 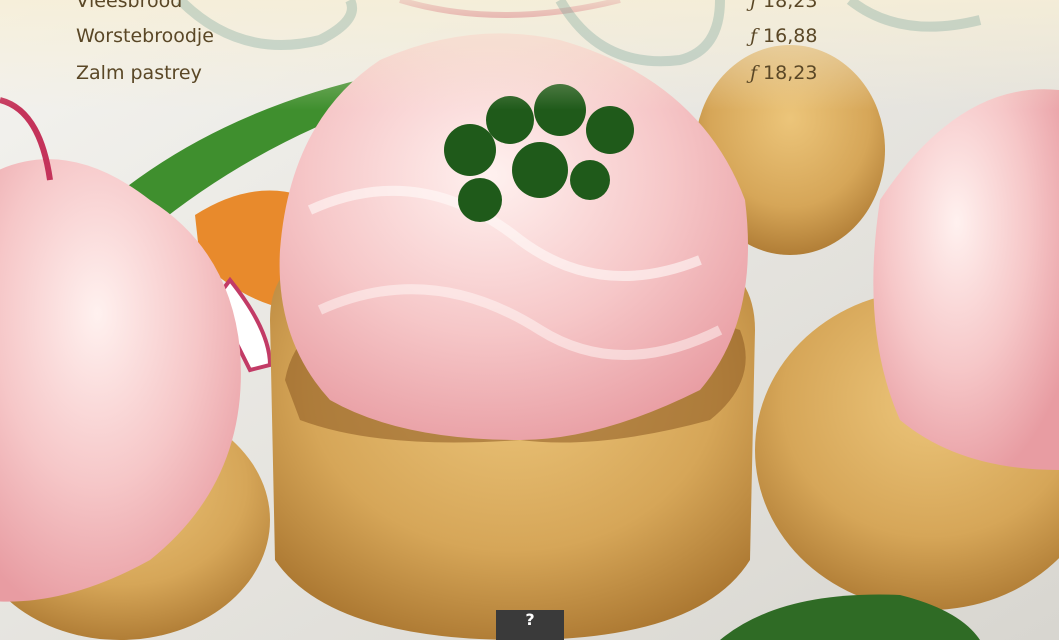 I want to click on item-name: Zalm pastrey, so click(x=139, y=73).